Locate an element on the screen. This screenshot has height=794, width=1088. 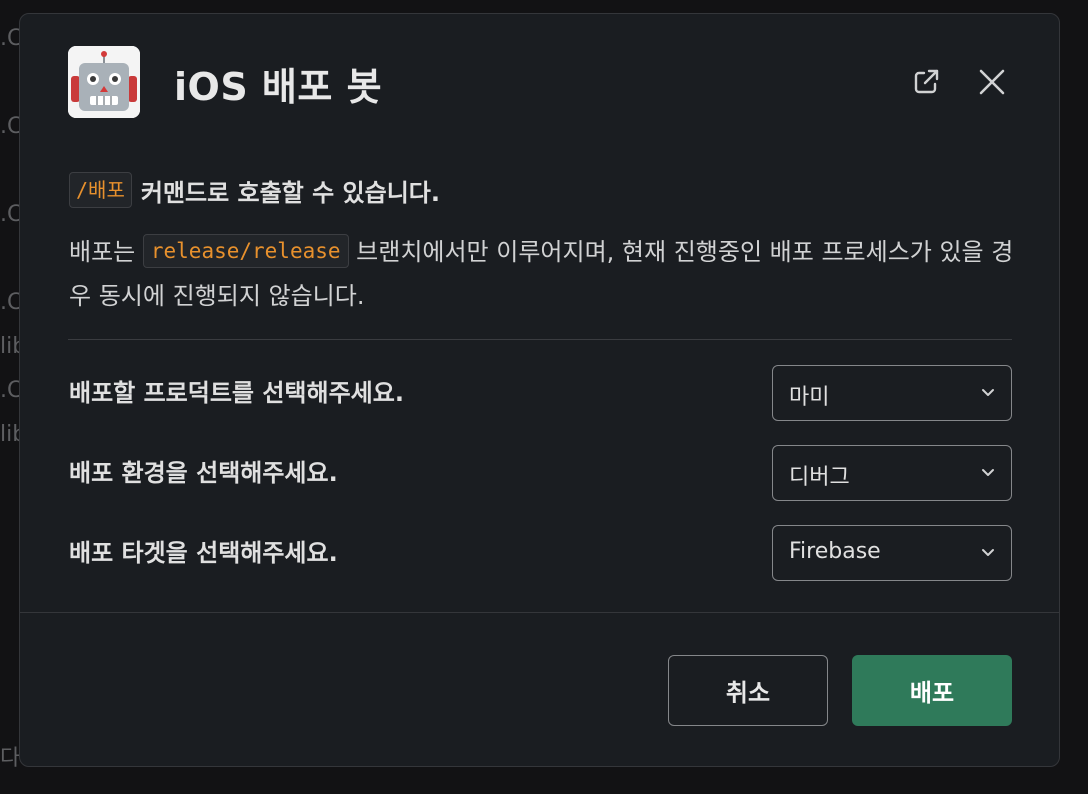
environment-field: 배포 환경을 선택해주세요. 디버그 is located at coordinates (540, 473).